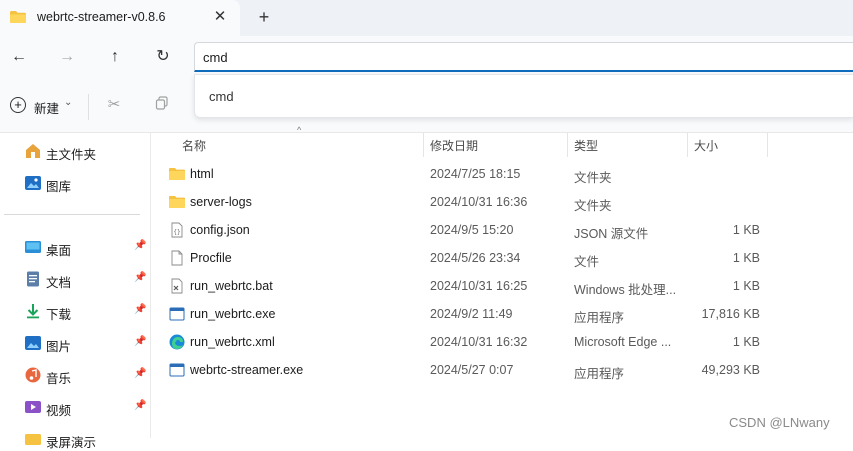  Describe the element at coordinates (503, 57) in the screenshot. I see `address-input` at that location.